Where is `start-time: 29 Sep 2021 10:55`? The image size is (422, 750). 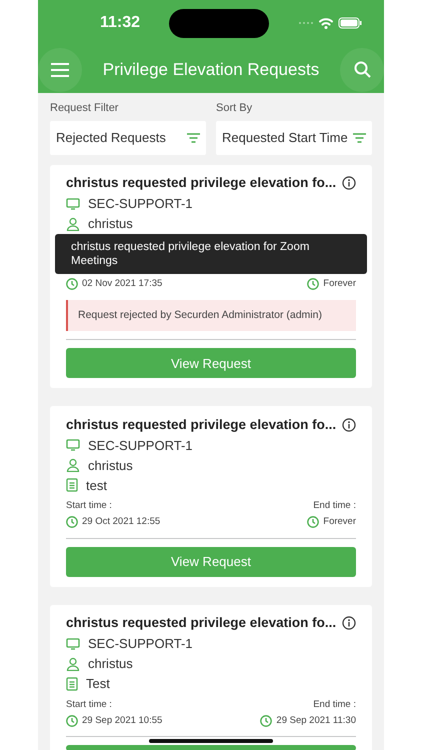
start-time: 29 Sep 2021 10:55 is located at coordinates (122, 721).